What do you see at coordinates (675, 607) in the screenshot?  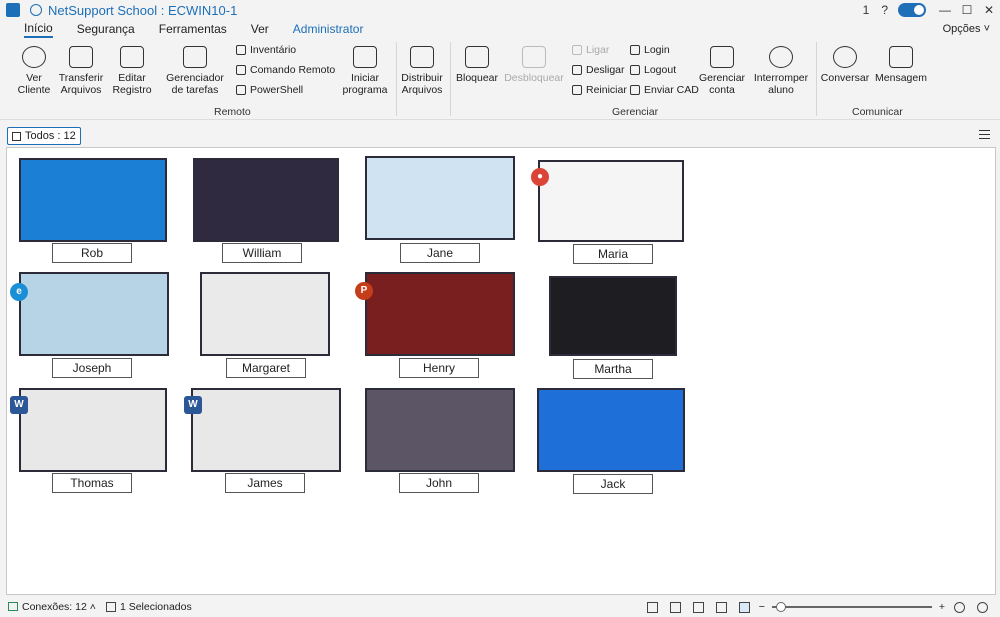 I see `small-icons-view-button` at bounding box center [675, 607].